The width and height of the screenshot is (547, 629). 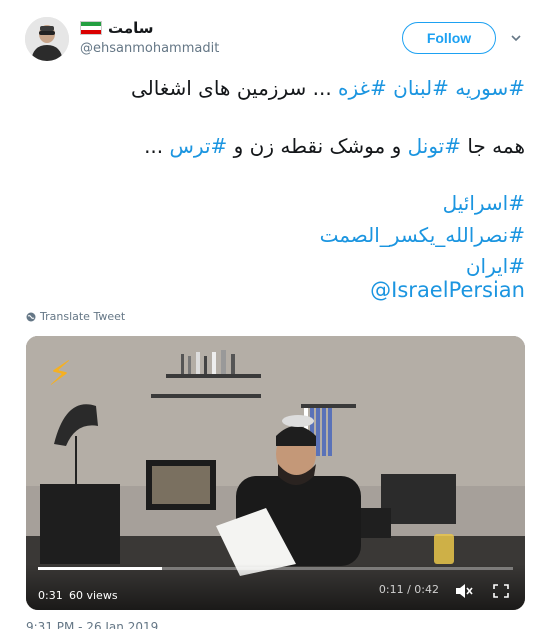 I want to click on fullscreen-icon, so click(x=501, y=591).